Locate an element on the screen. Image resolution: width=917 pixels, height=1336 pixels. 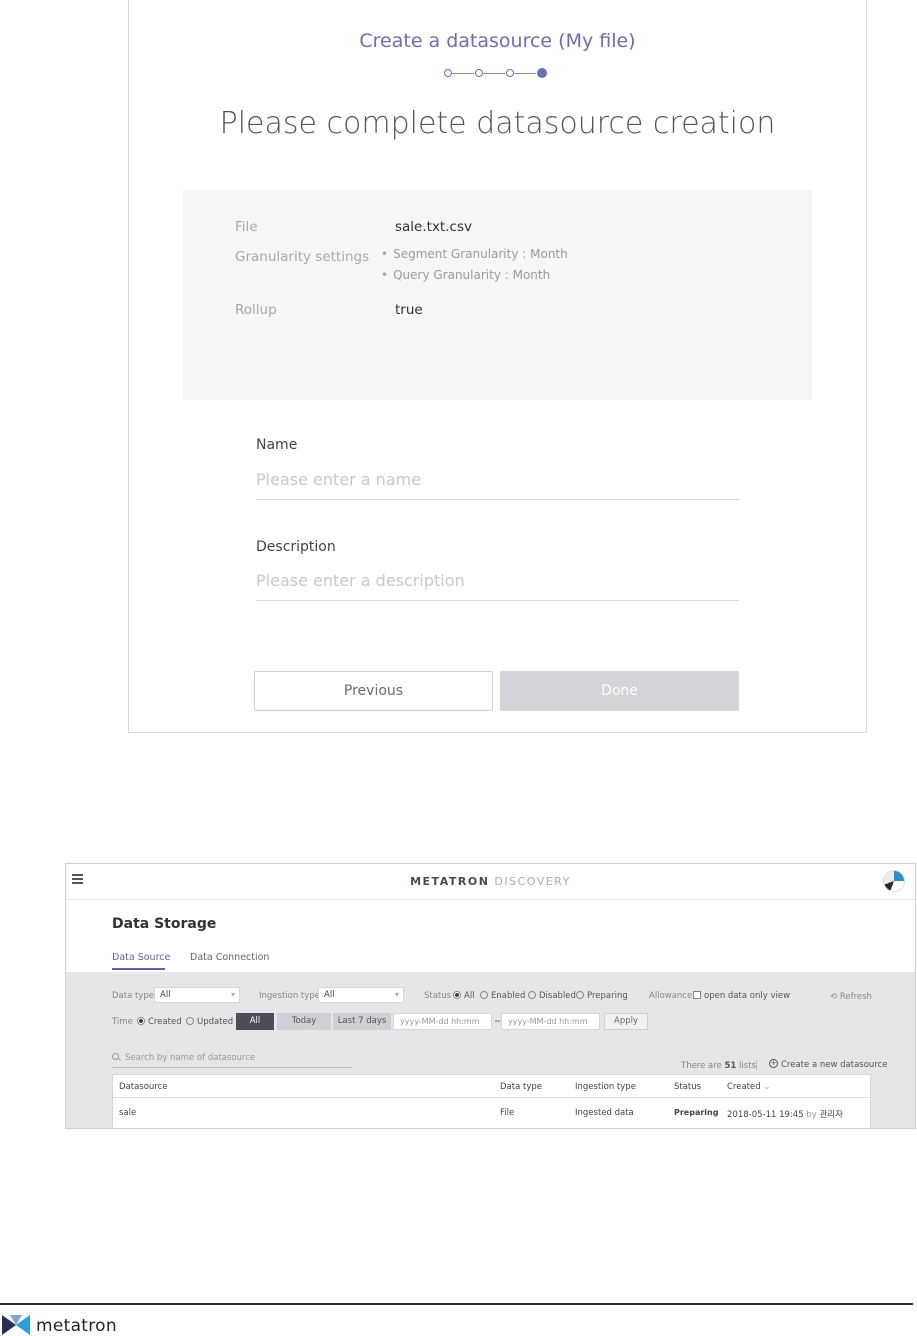
time-all-button: All is located at coordinates (255, 1021).